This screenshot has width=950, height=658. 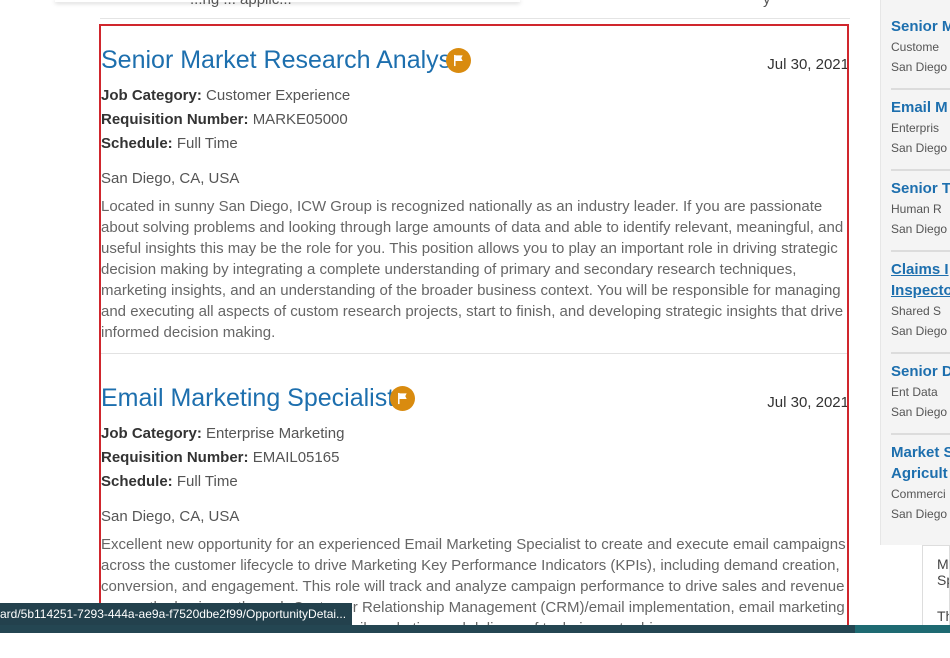 What do you see at coordinates (767, 4) in the screenshot?
I see `cut-off-text-right: y` at bounding box center [767, 4].